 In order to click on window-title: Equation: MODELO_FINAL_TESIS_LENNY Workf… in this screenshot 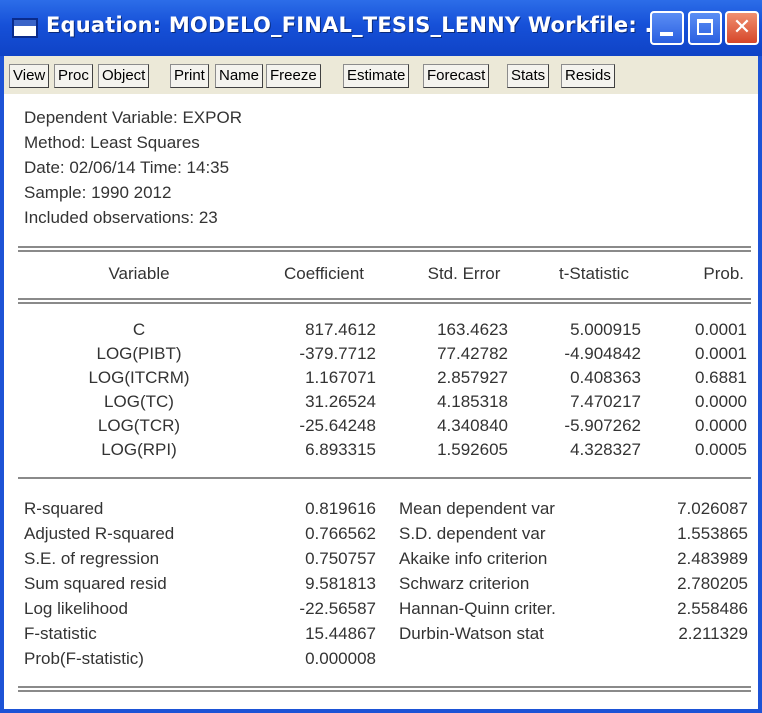, I will do `click(358, 25)`.